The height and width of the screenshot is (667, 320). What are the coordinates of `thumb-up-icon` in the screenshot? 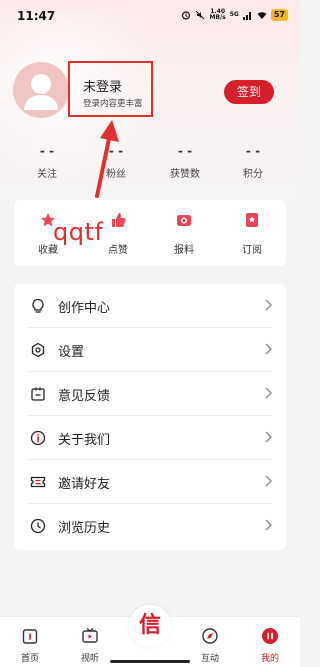 It's located at (119, 220).